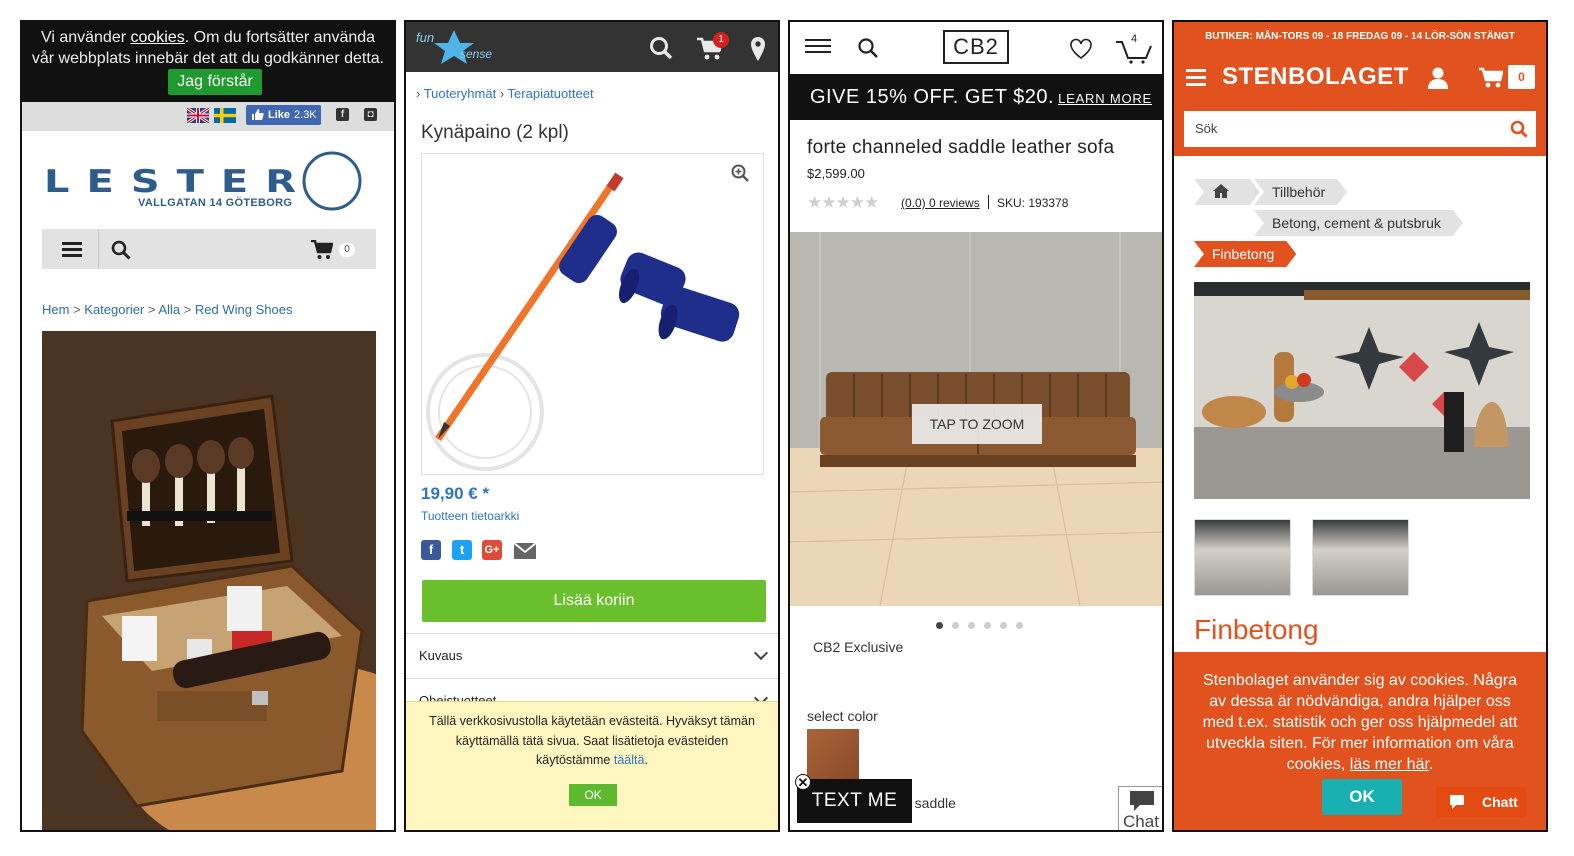  I want to click on logo-wordmark: LESTER, so click(178, 182).